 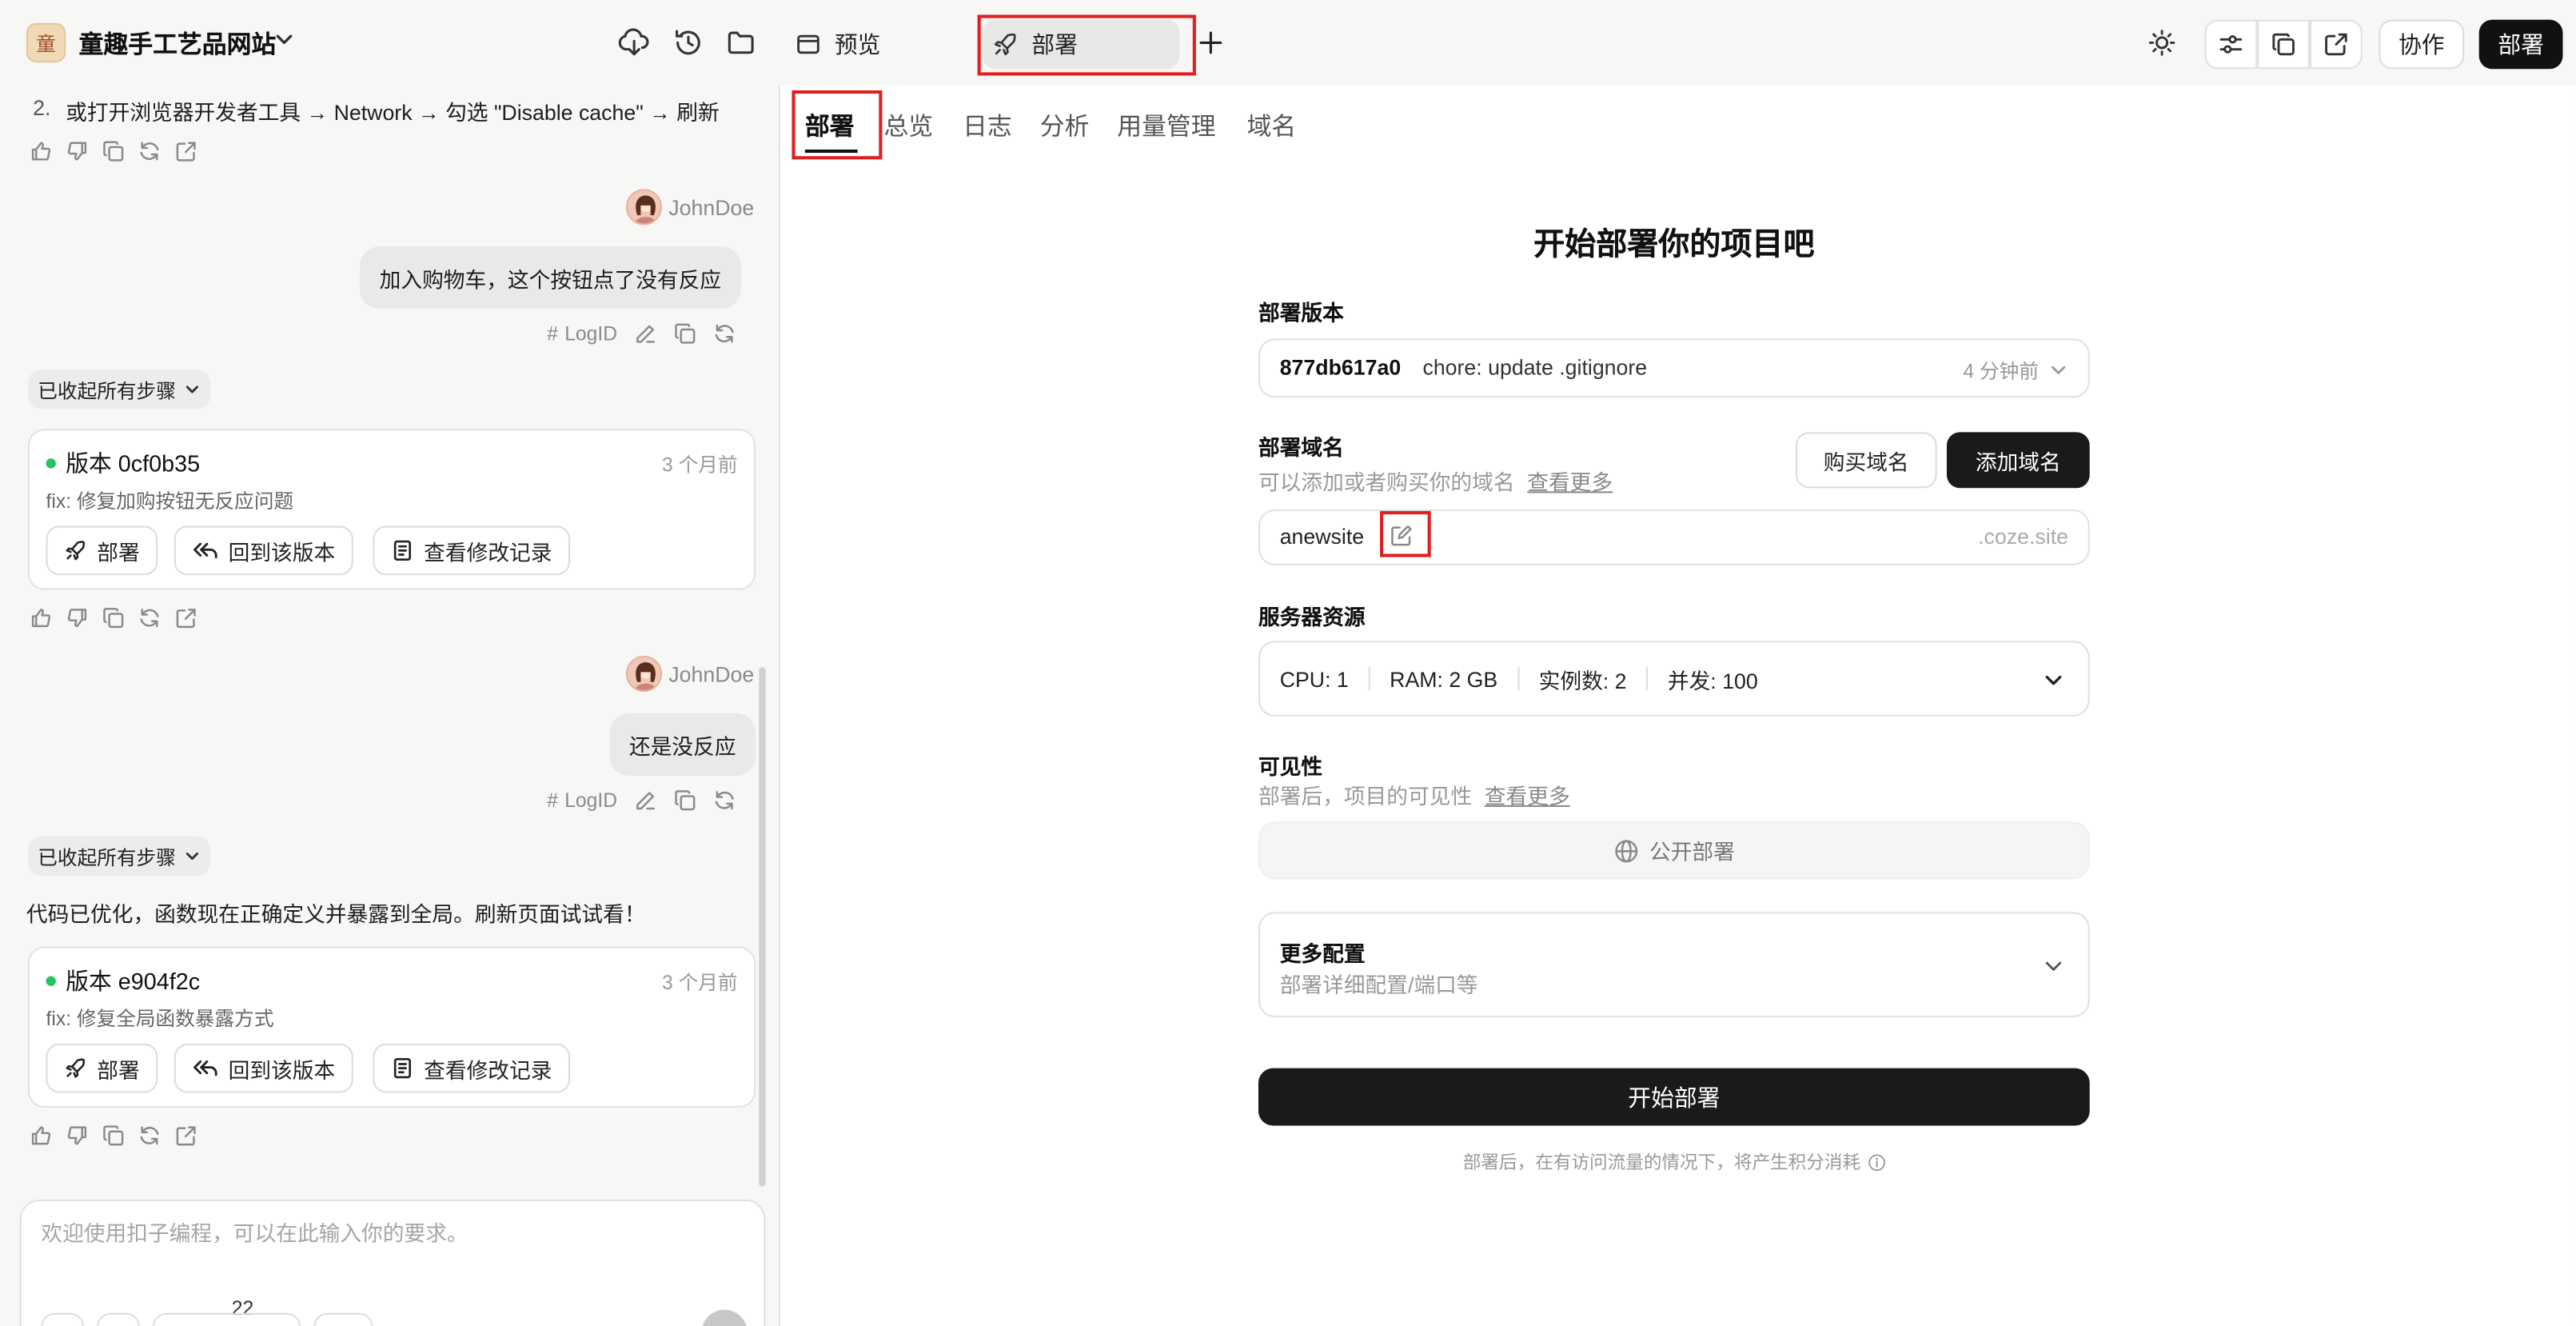 I want to click on browser-window-icon, so click(x=809, y=44).